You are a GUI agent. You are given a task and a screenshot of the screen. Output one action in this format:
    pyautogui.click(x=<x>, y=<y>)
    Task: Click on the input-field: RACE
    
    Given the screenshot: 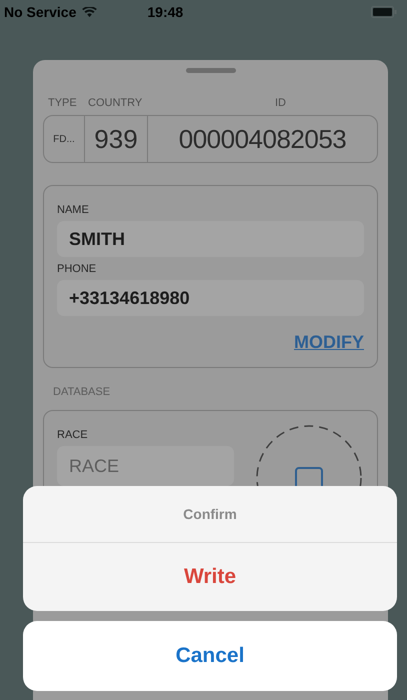 What is the action you would take?
    pyautogui.click(x=145, y=466)
    